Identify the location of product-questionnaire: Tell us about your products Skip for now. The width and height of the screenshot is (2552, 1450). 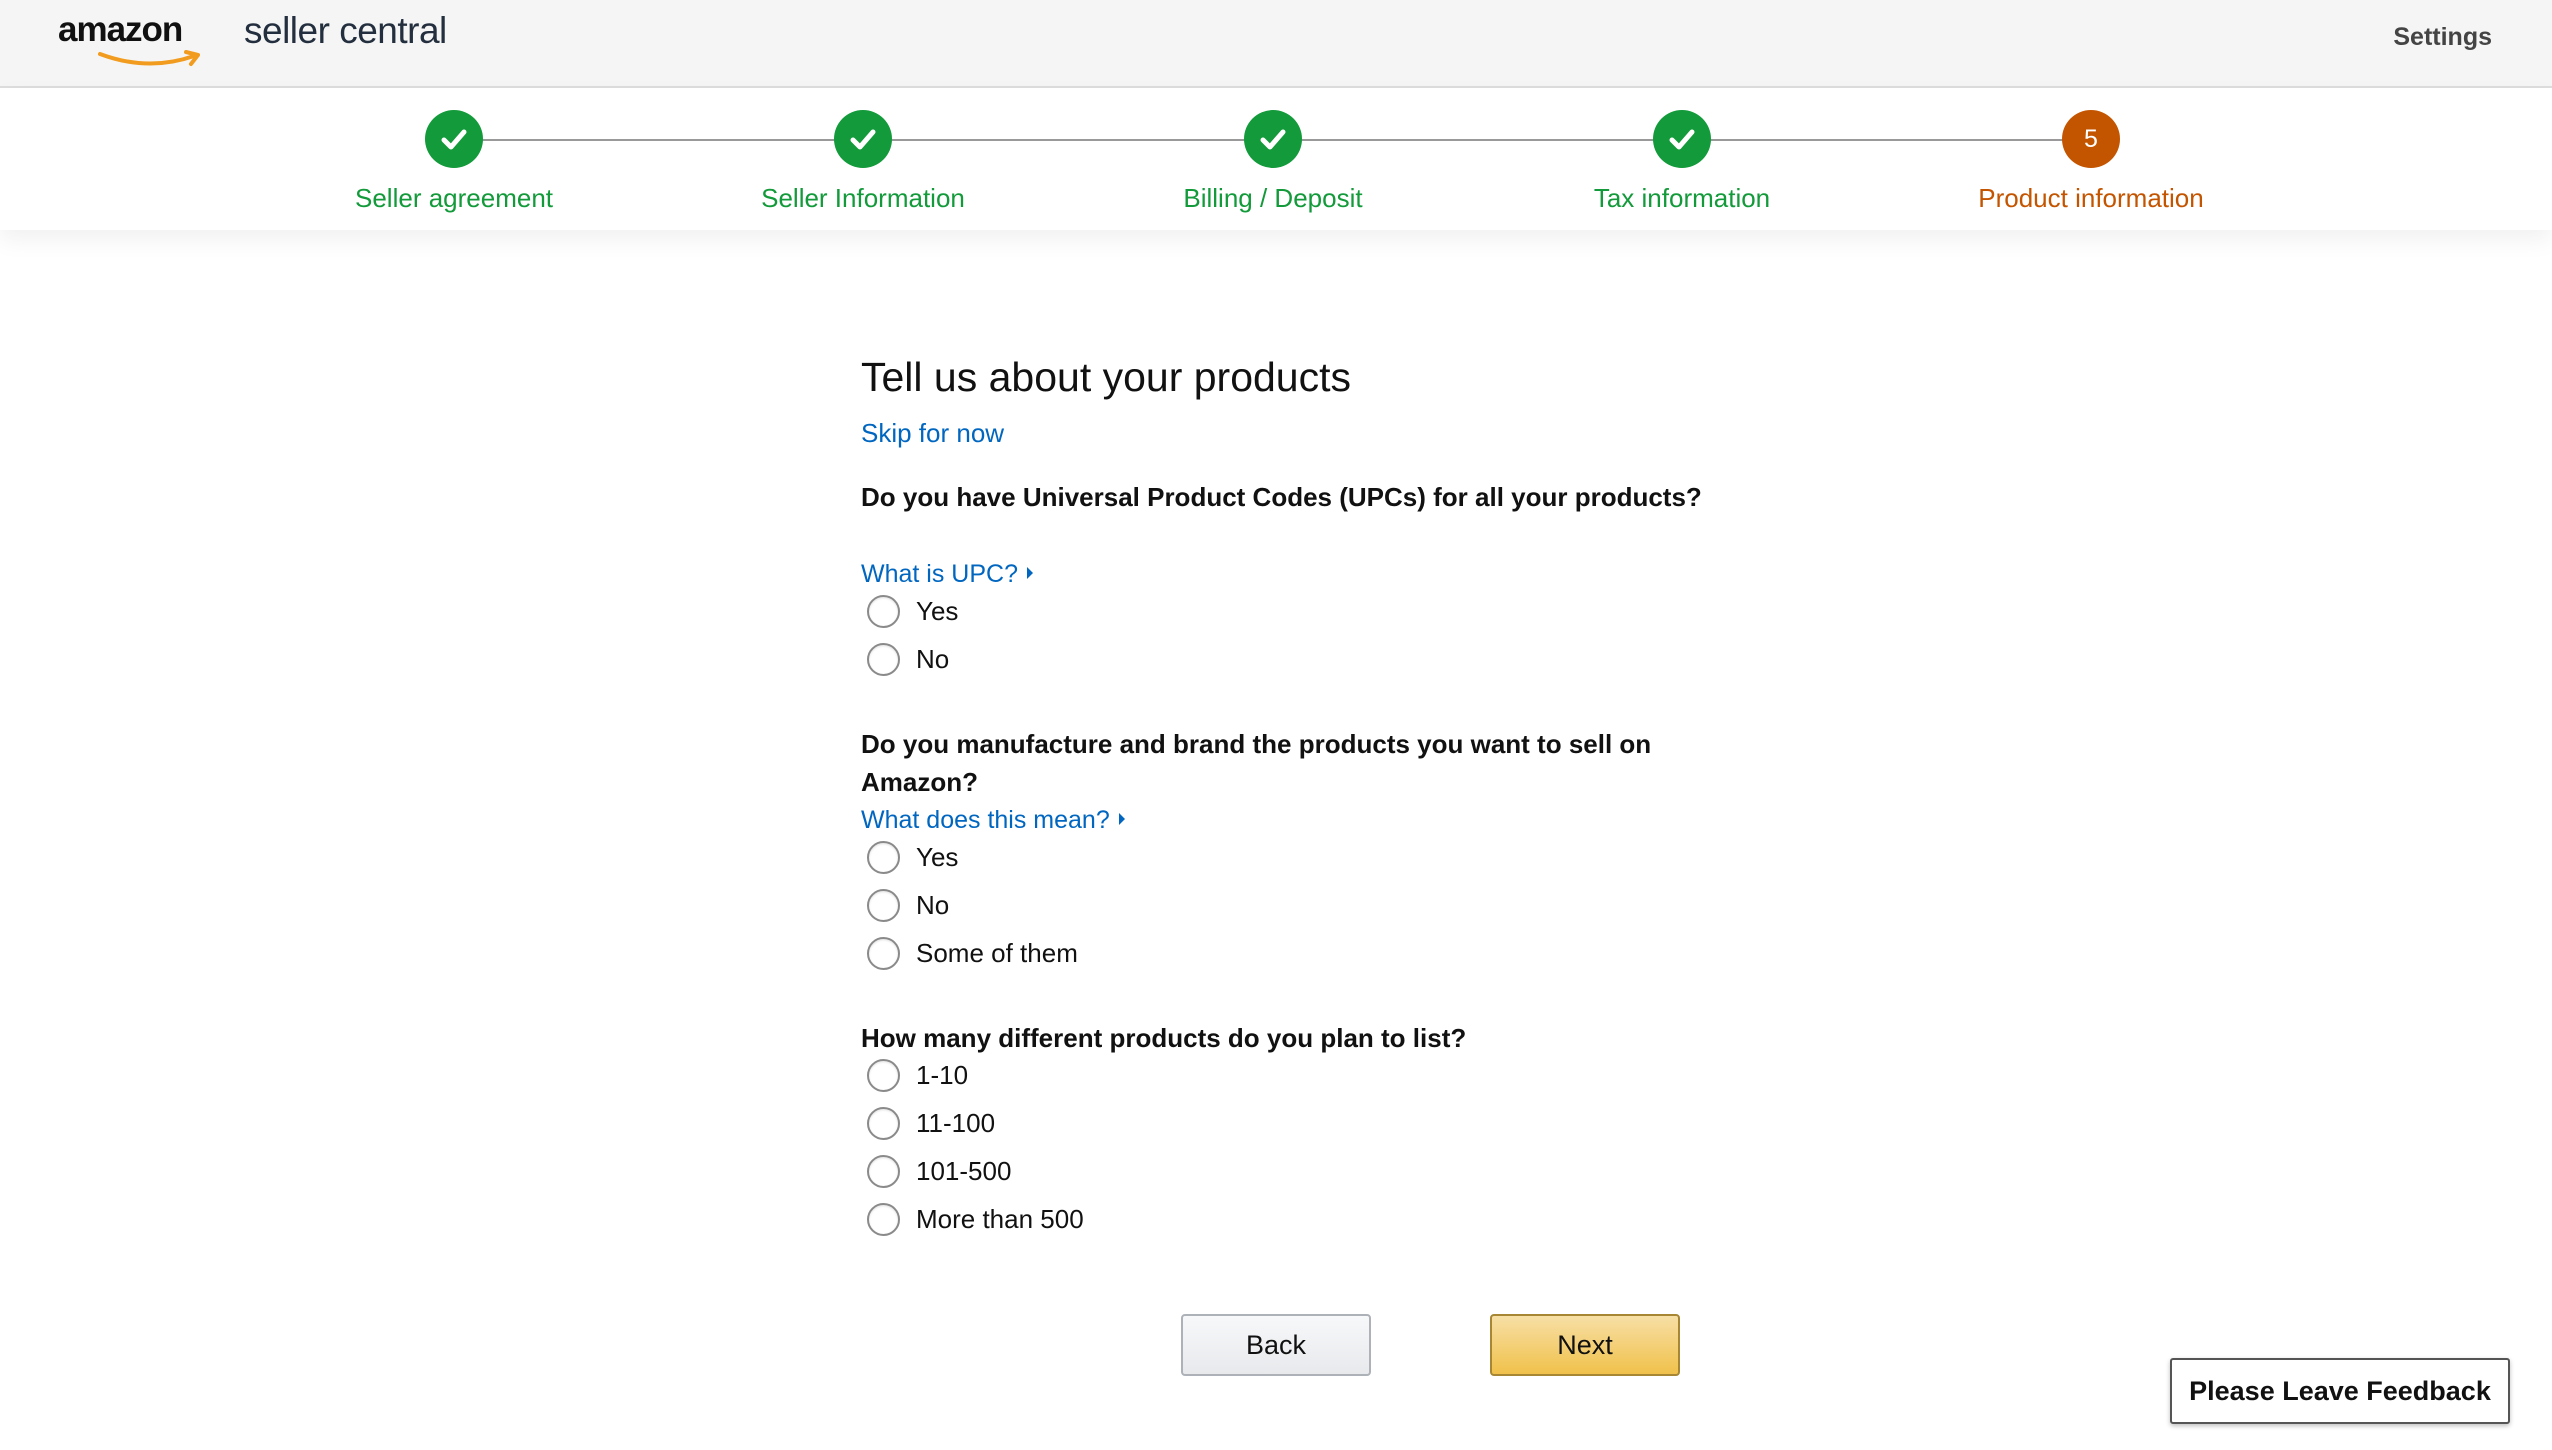
(1311, 399).